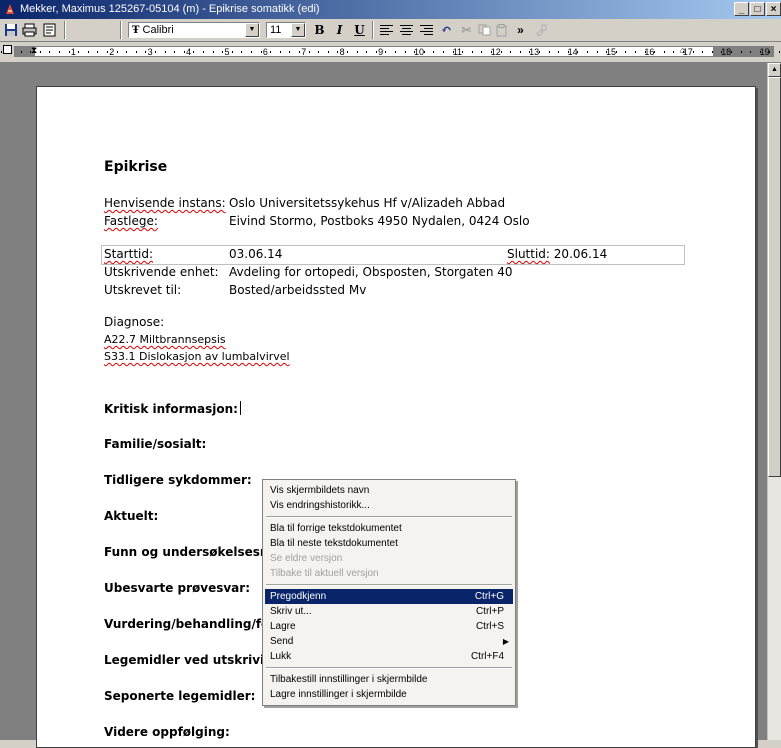 This screenshot has width=781, height=748. What do you see at coordinates (389, 611) in the screenshot?
I see `menu-item-skriv-ut: Skriv ut... Ctrl+P` at bounding box center [389, 611].